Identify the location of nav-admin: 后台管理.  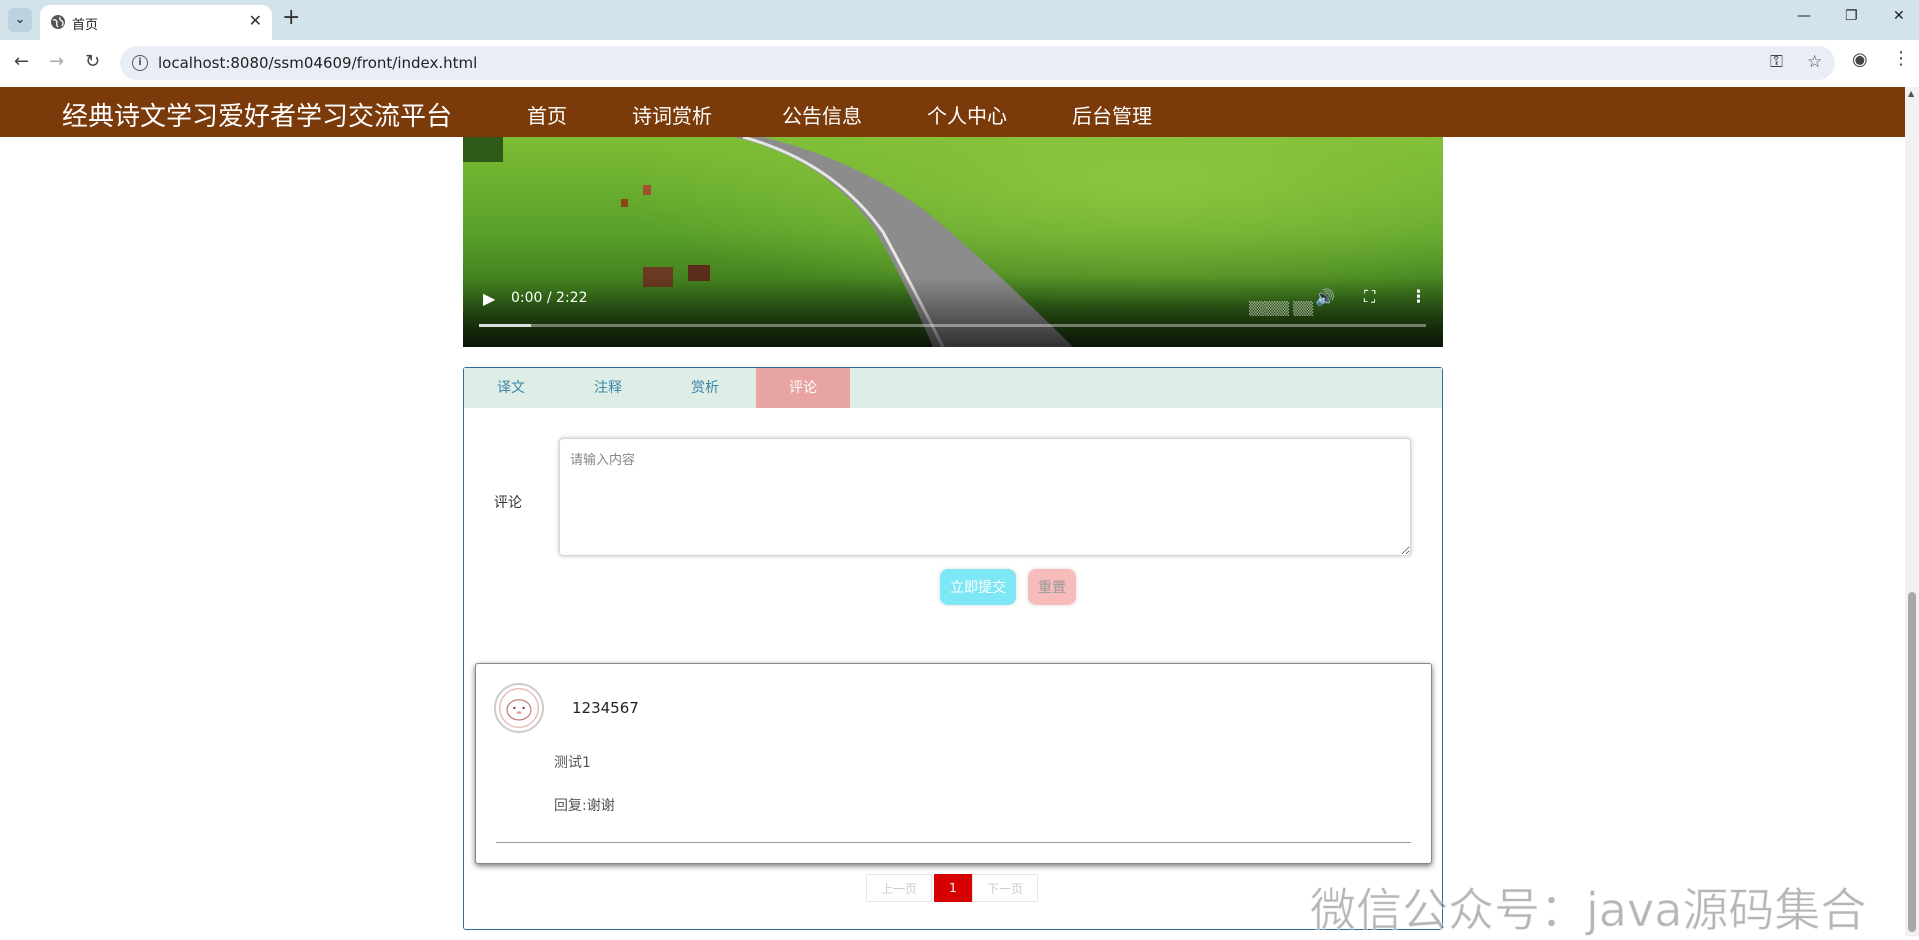
(1112, 114).